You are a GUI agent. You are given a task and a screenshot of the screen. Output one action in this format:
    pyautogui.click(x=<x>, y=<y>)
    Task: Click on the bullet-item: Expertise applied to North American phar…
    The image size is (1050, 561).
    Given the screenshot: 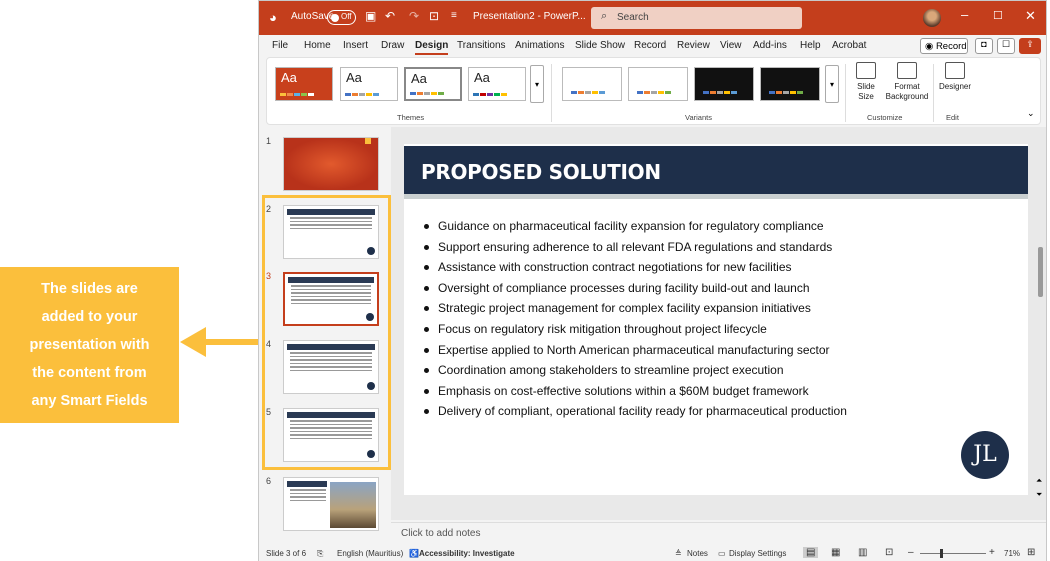 What is the action you would take?
    pyautogui.click(x=635, y=350)
    